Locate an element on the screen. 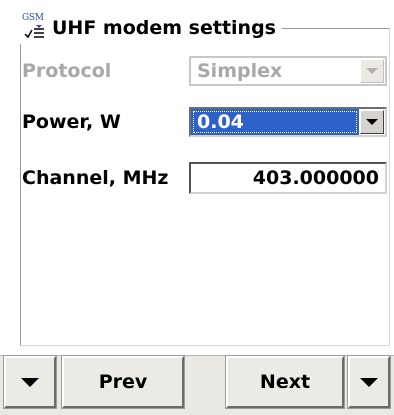  channel-label: Channel, MHz is located at coordinates (95, 178).